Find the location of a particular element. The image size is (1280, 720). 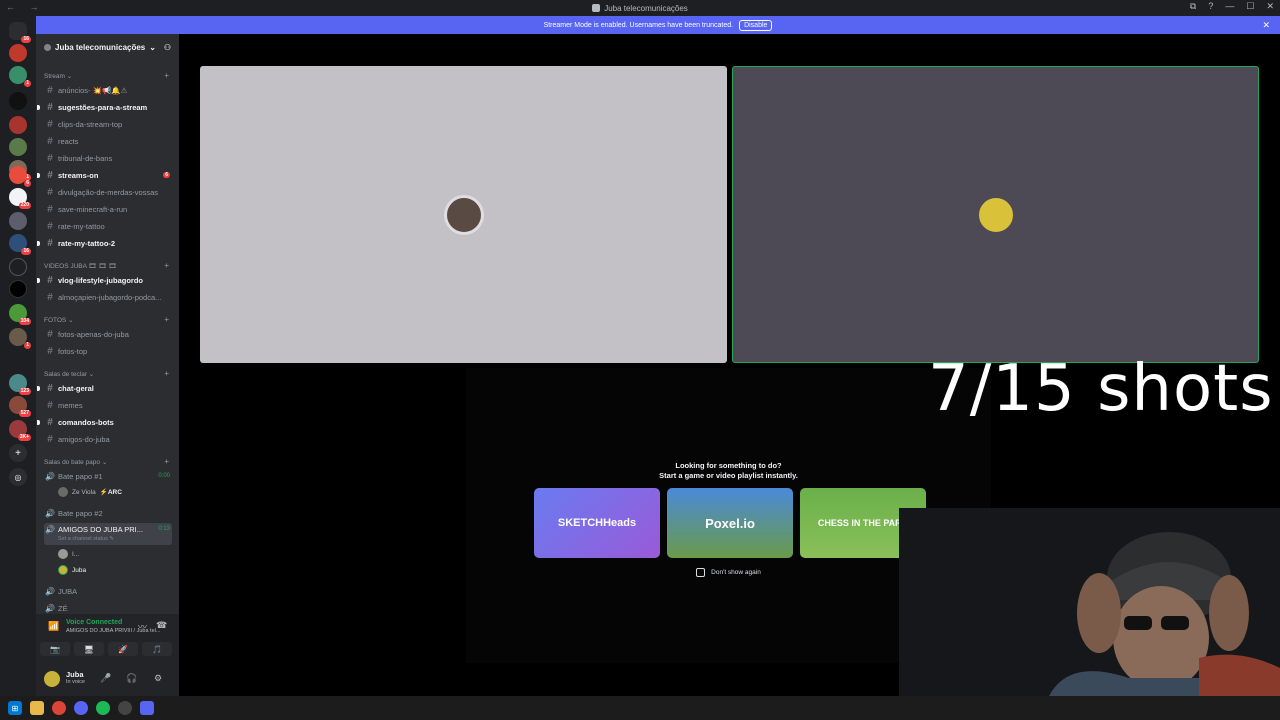

inbox-icon: ⧉ is located at coordinates (1193, 6).